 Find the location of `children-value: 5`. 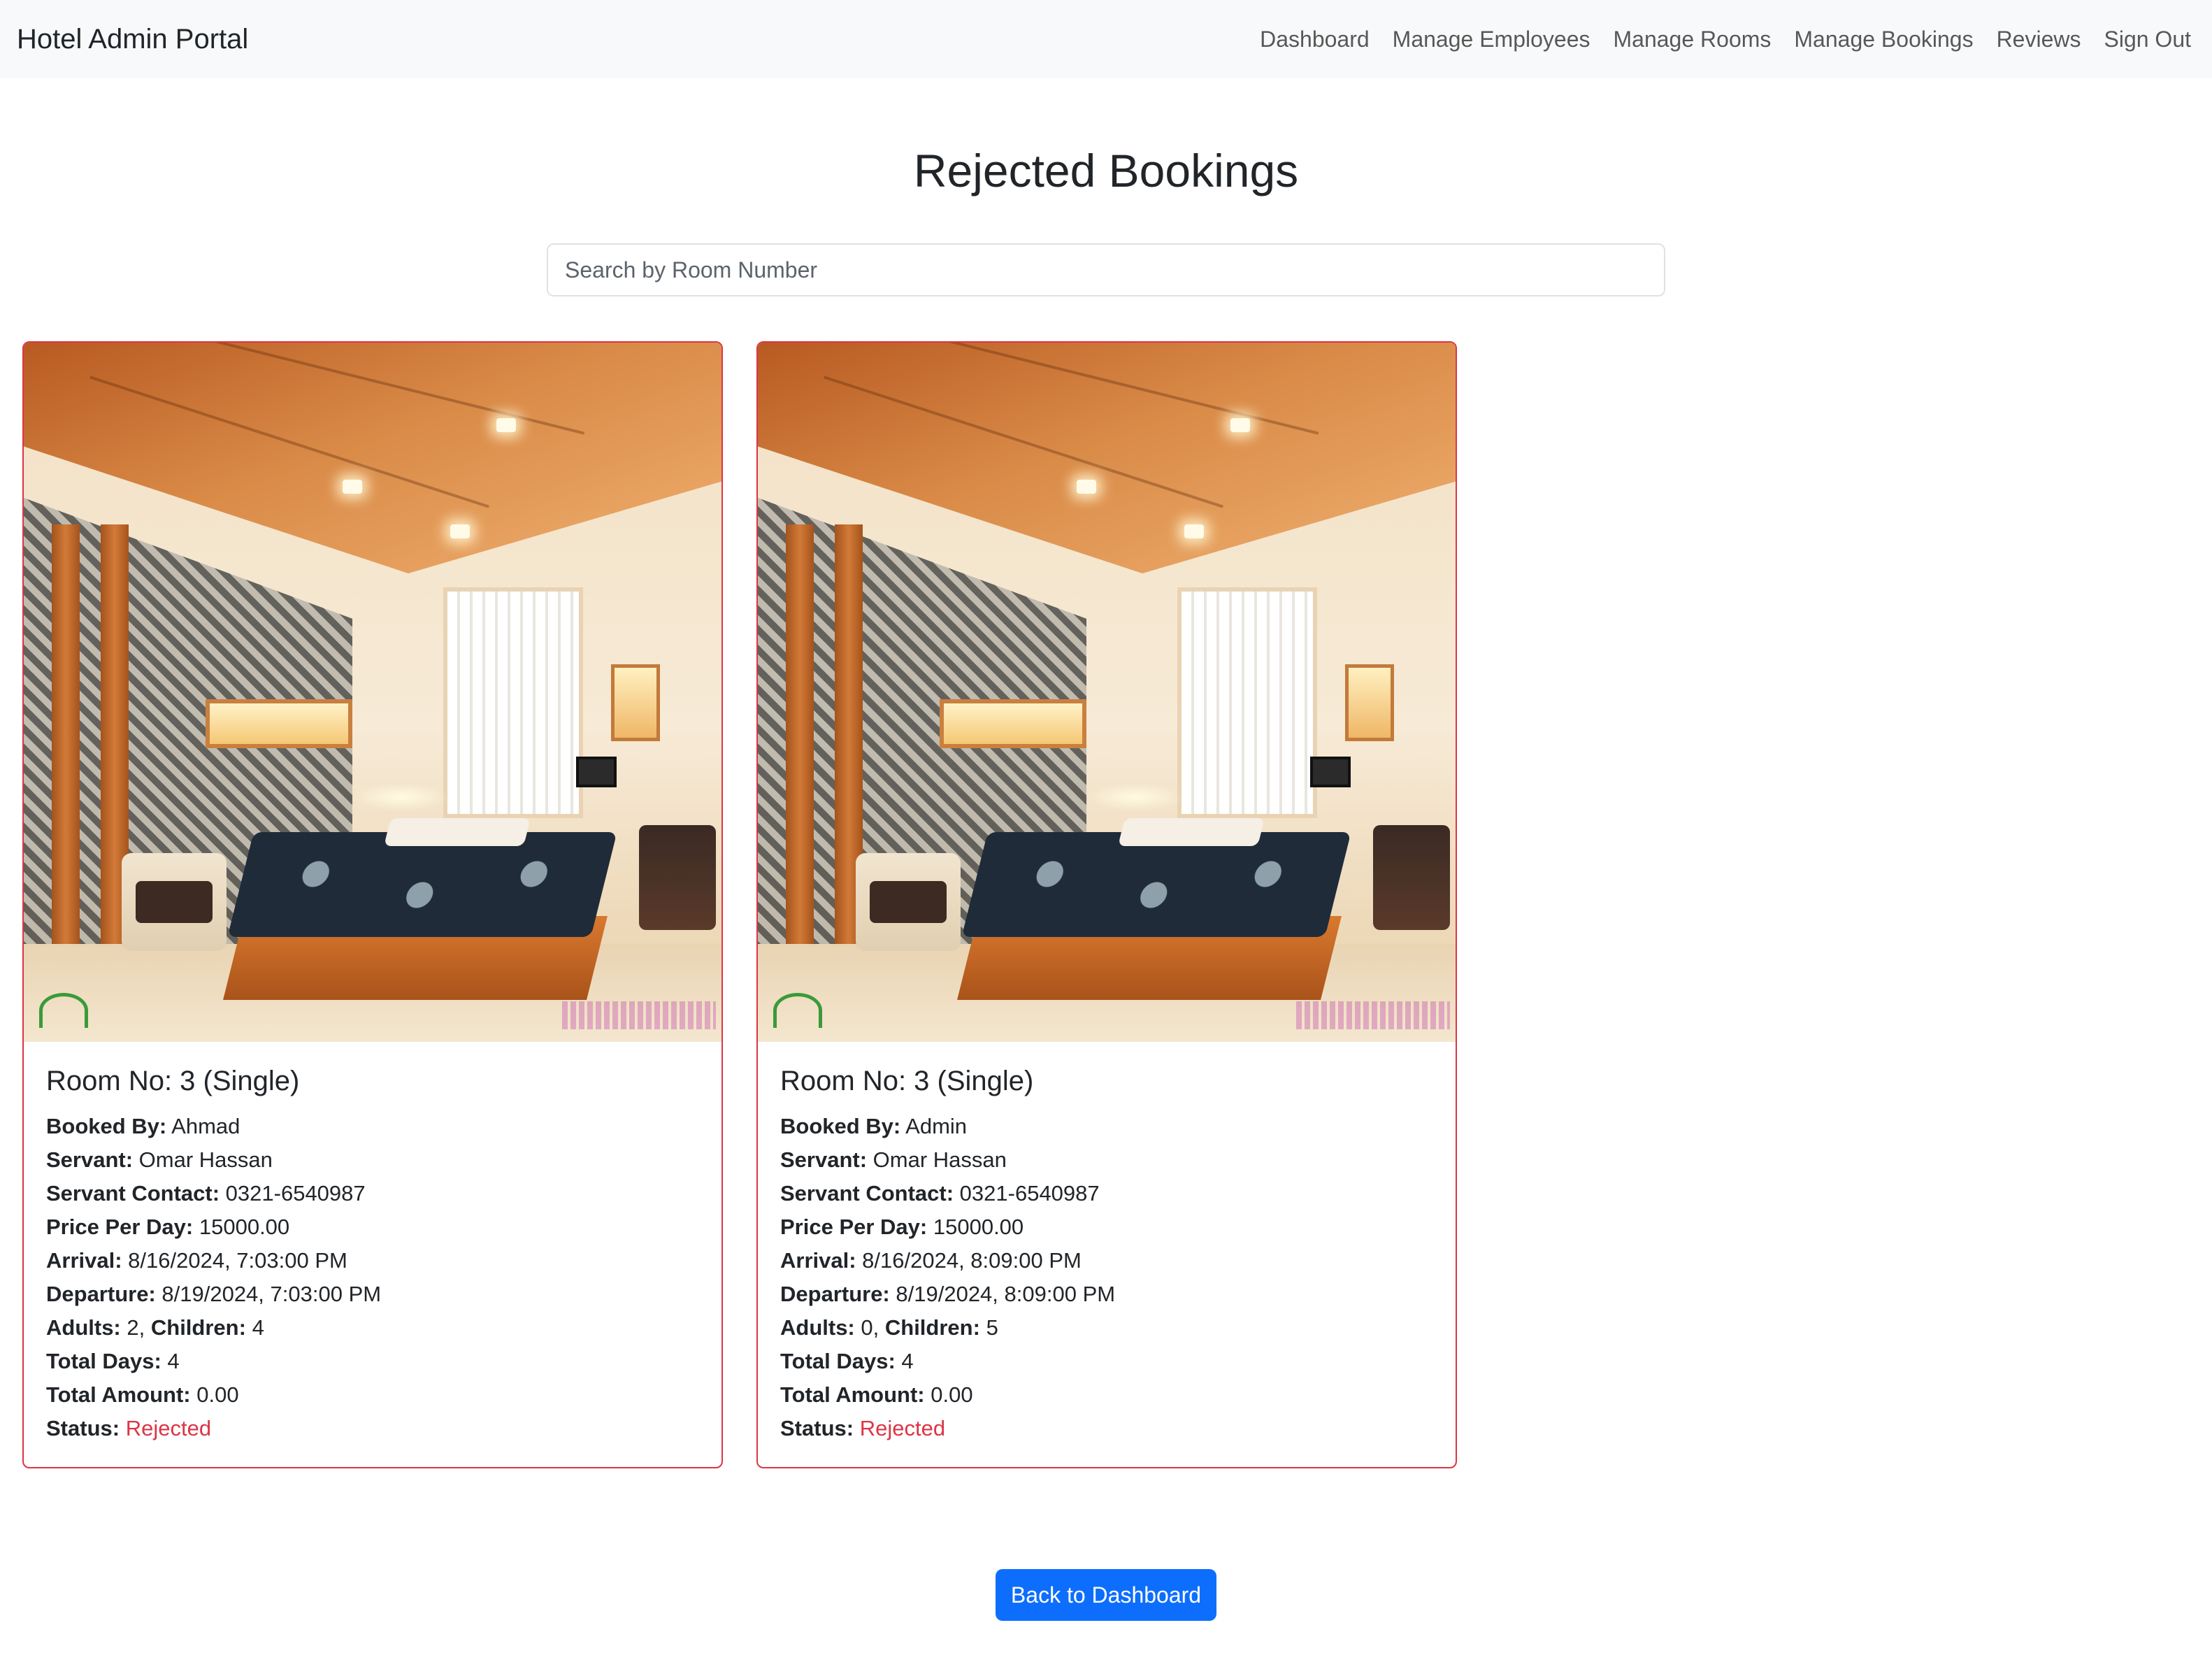

children-value: 5 is located at coordinates (992, 1327).